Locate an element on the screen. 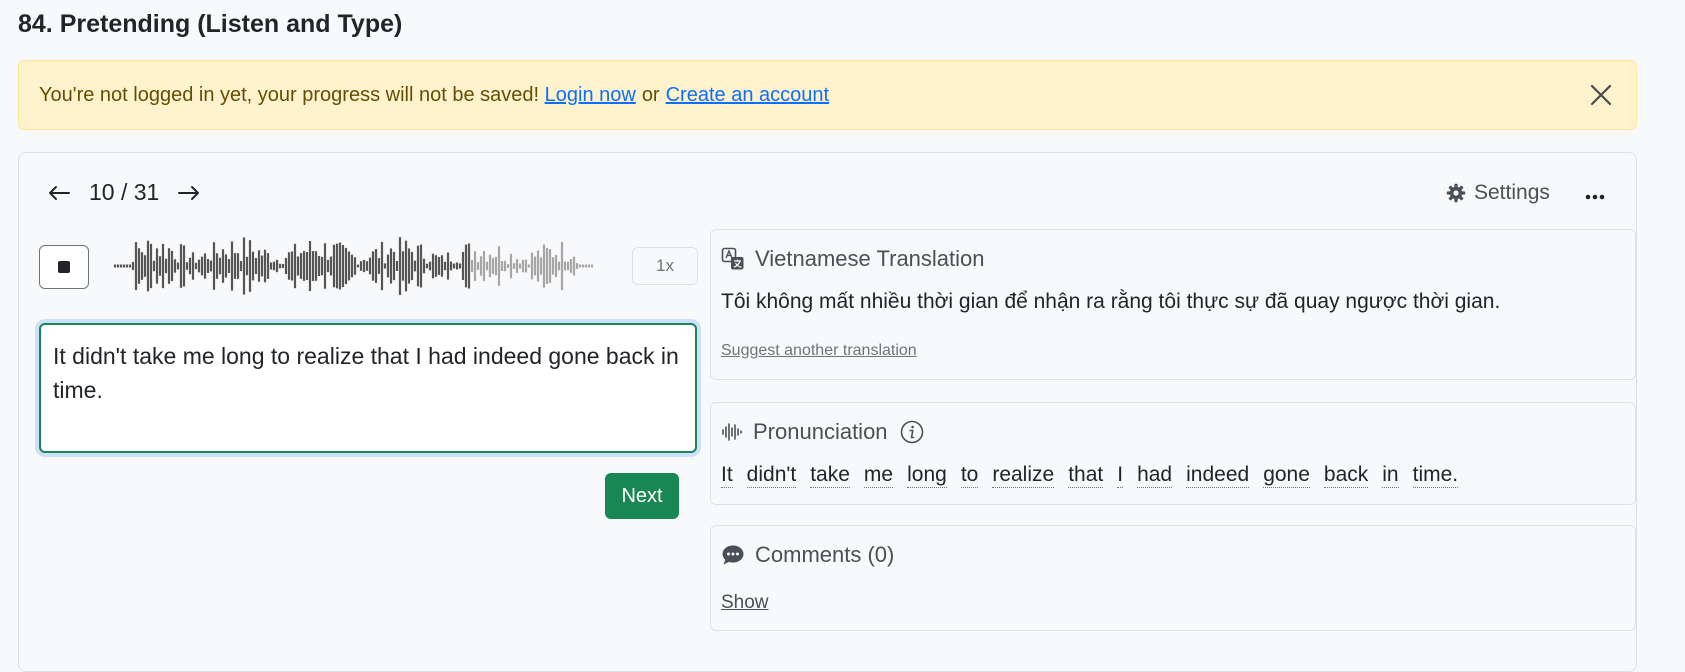  exercise-nav: 10 / 31 is located at coordinates (126, 192).